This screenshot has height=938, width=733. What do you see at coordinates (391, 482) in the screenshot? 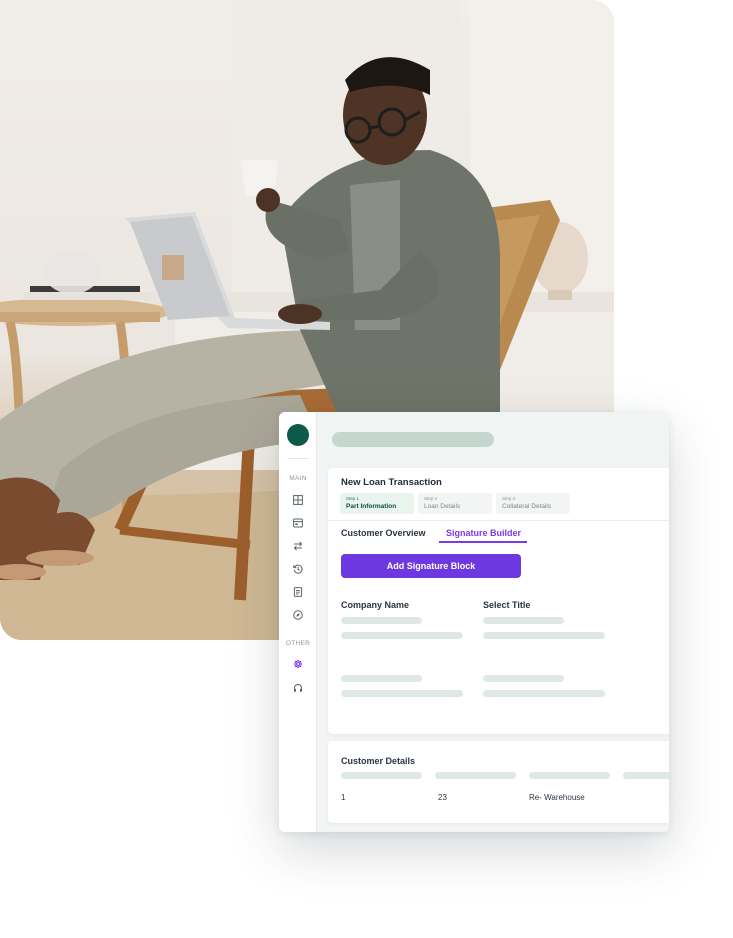
I see `page-title: New Loan Transaction` at bounding box center [391, 482].